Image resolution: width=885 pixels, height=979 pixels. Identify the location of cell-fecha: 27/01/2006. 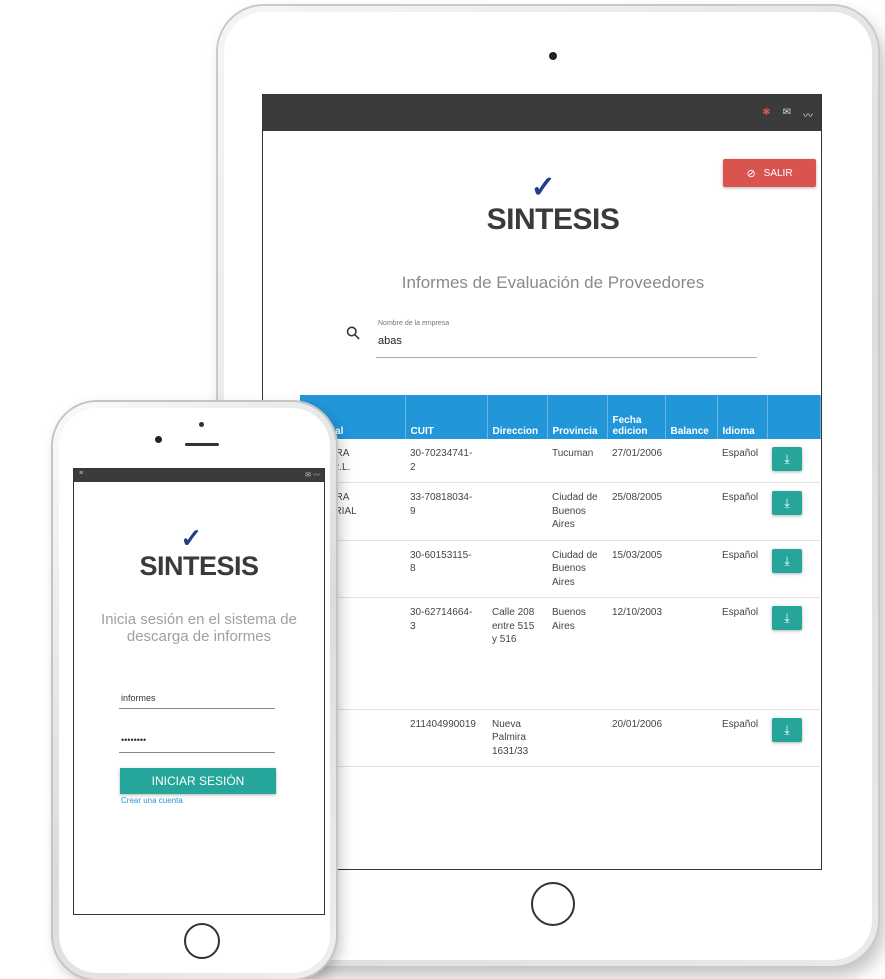
(636, 461).